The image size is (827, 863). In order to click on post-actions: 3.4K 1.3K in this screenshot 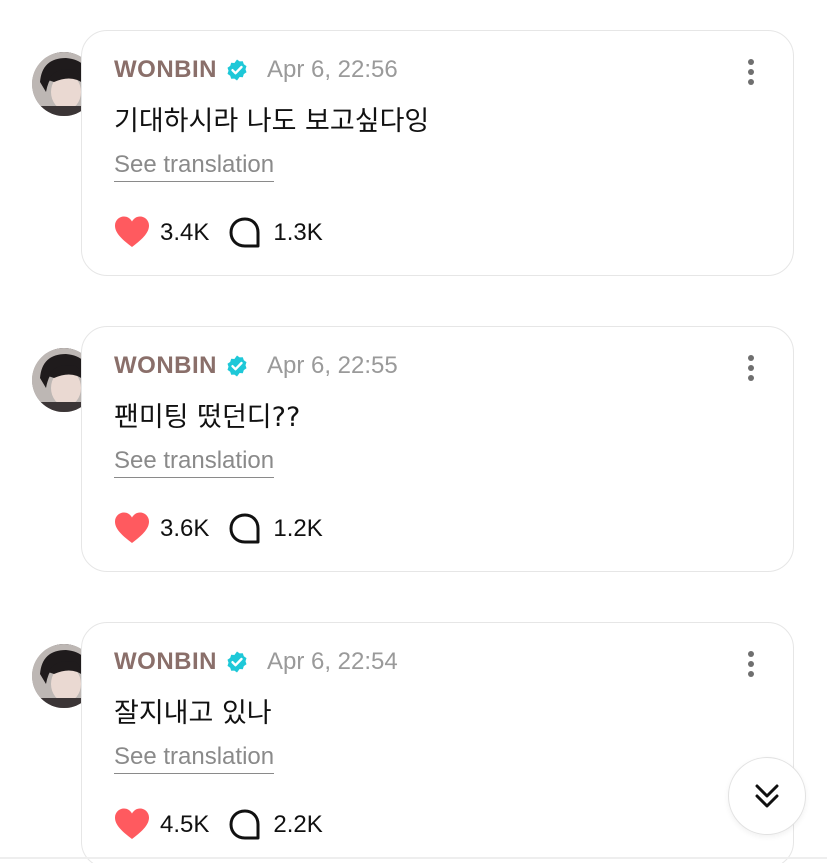, I will do `click(227, 233)`.